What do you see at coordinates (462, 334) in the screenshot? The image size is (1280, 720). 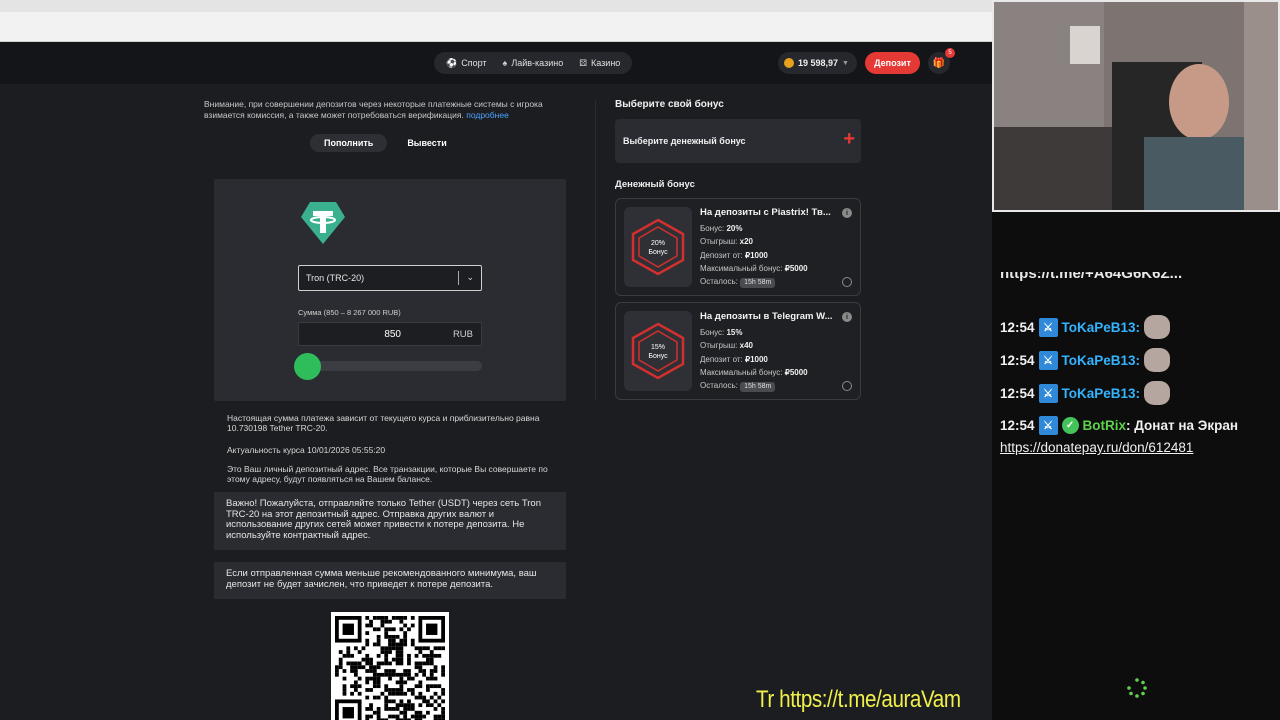 I see `currency-label: RUB` at bounding box center [462, 334].